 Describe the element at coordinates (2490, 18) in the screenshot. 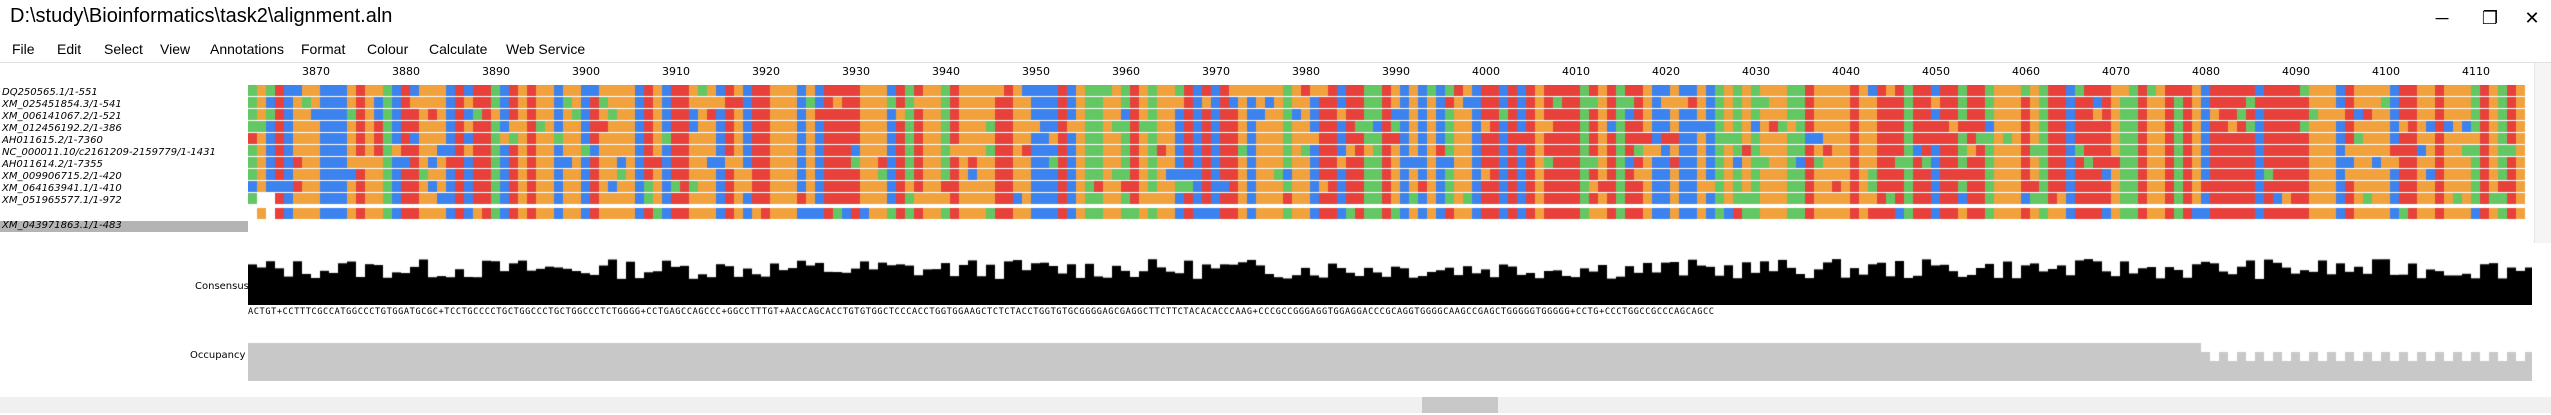

I see `restore-button: ❐` at that location.